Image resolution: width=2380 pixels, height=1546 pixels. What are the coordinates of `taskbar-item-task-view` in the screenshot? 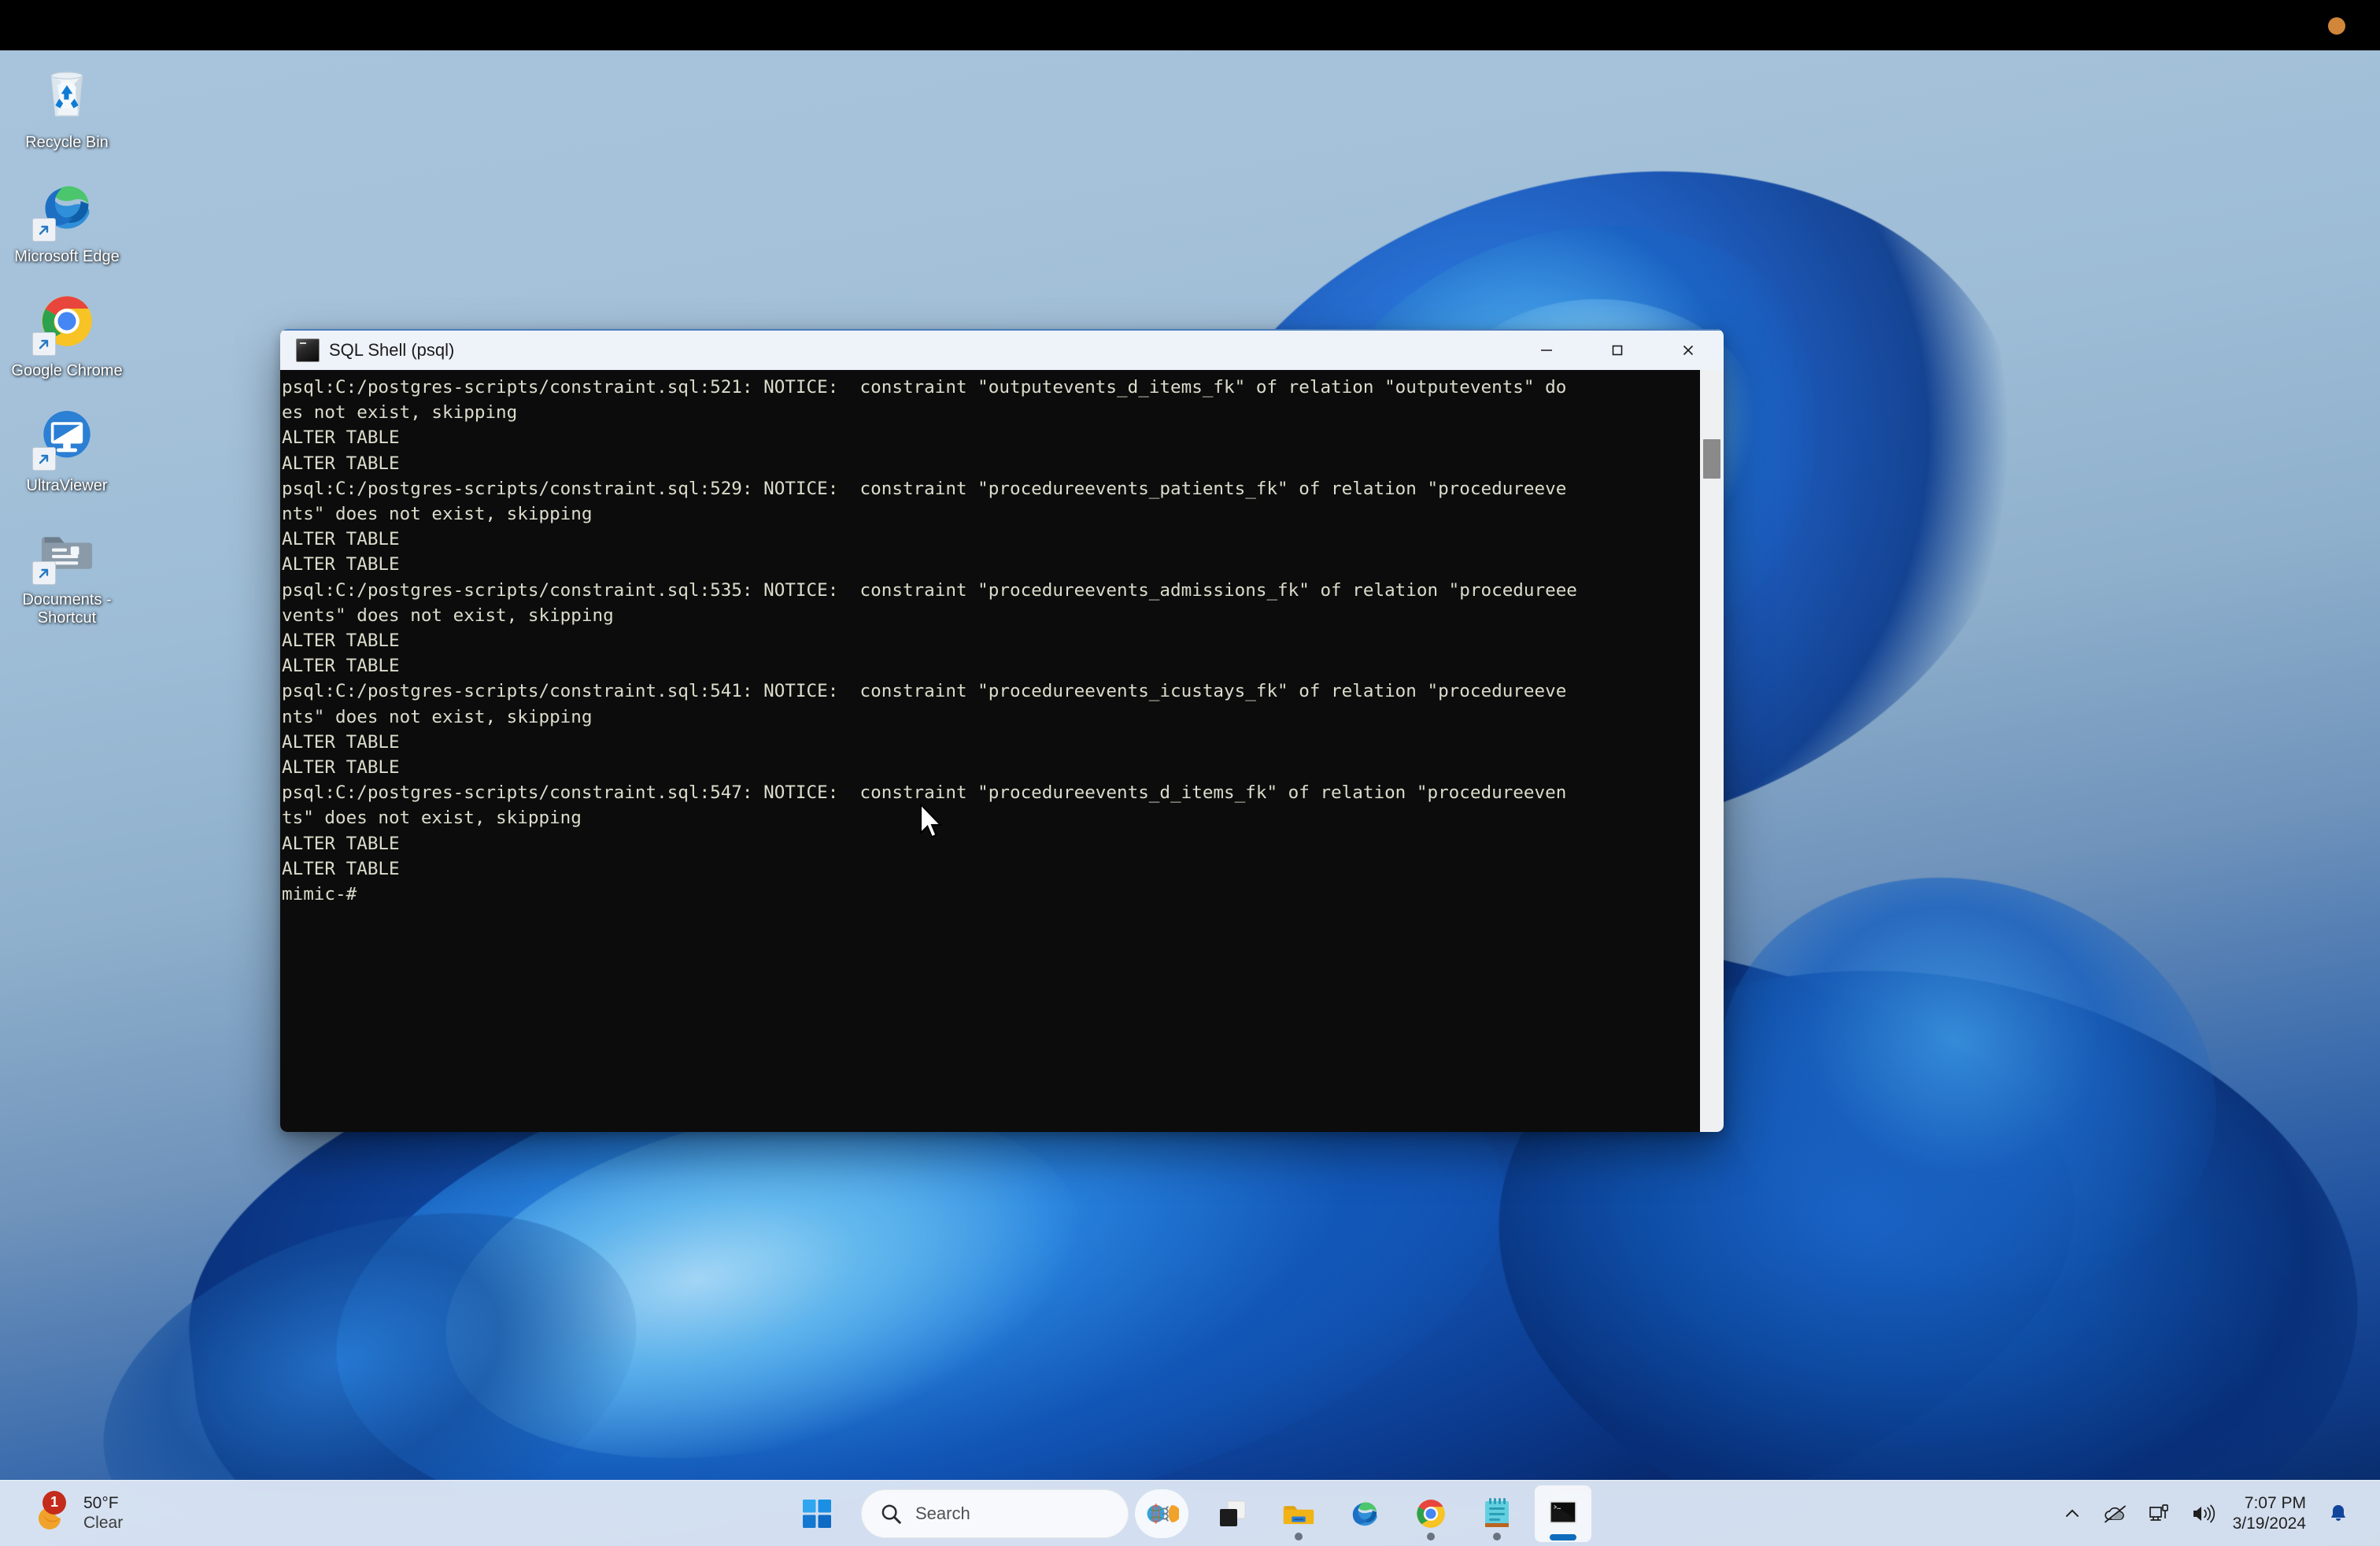 It's located at (1232, 1514).